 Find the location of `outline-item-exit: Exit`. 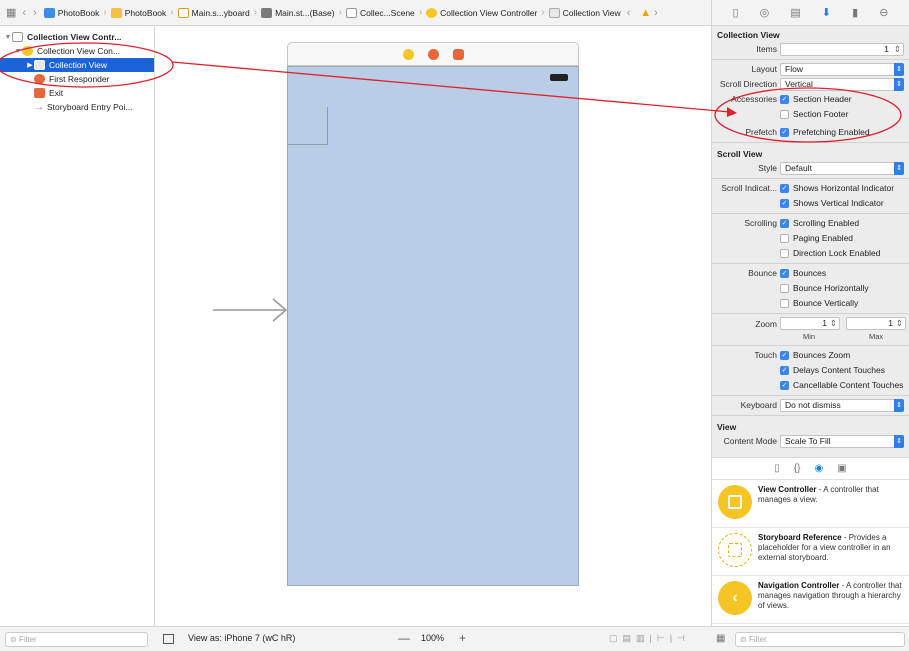

outline-item-exit: Exit is located at coordinates (77, 93).